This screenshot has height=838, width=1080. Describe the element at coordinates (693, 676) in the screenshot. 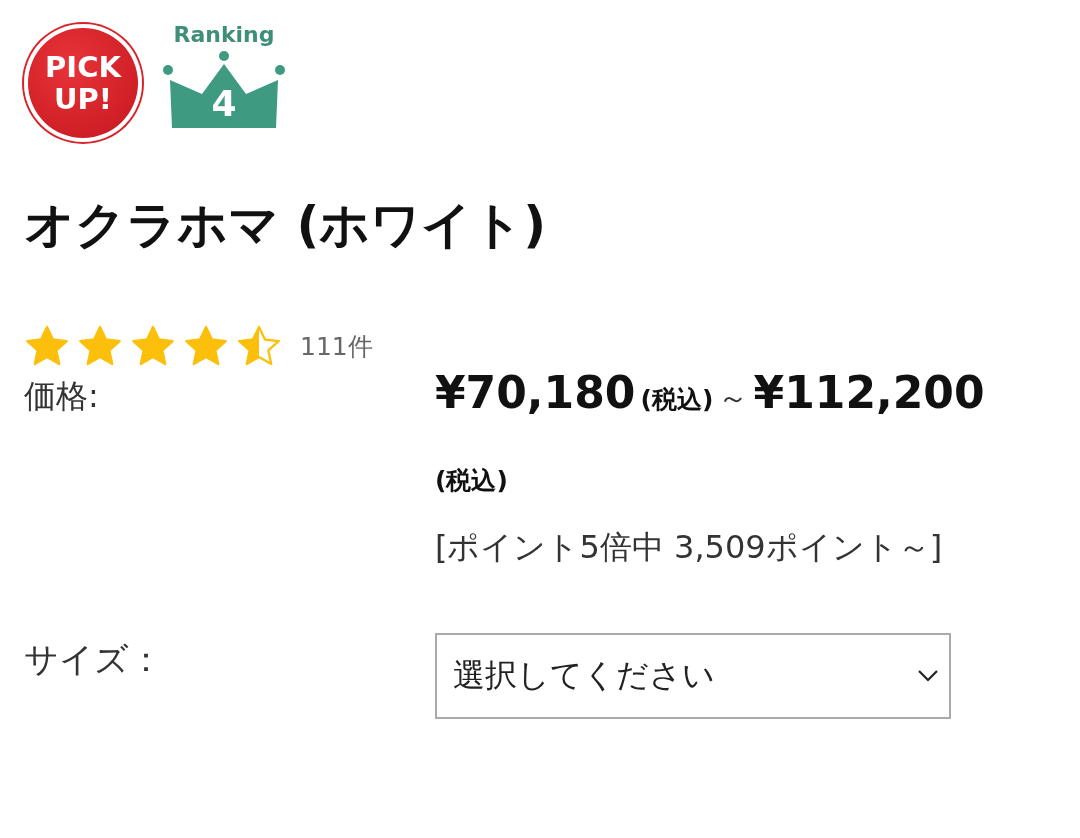

I see `size-select: 選択してください` at that location.